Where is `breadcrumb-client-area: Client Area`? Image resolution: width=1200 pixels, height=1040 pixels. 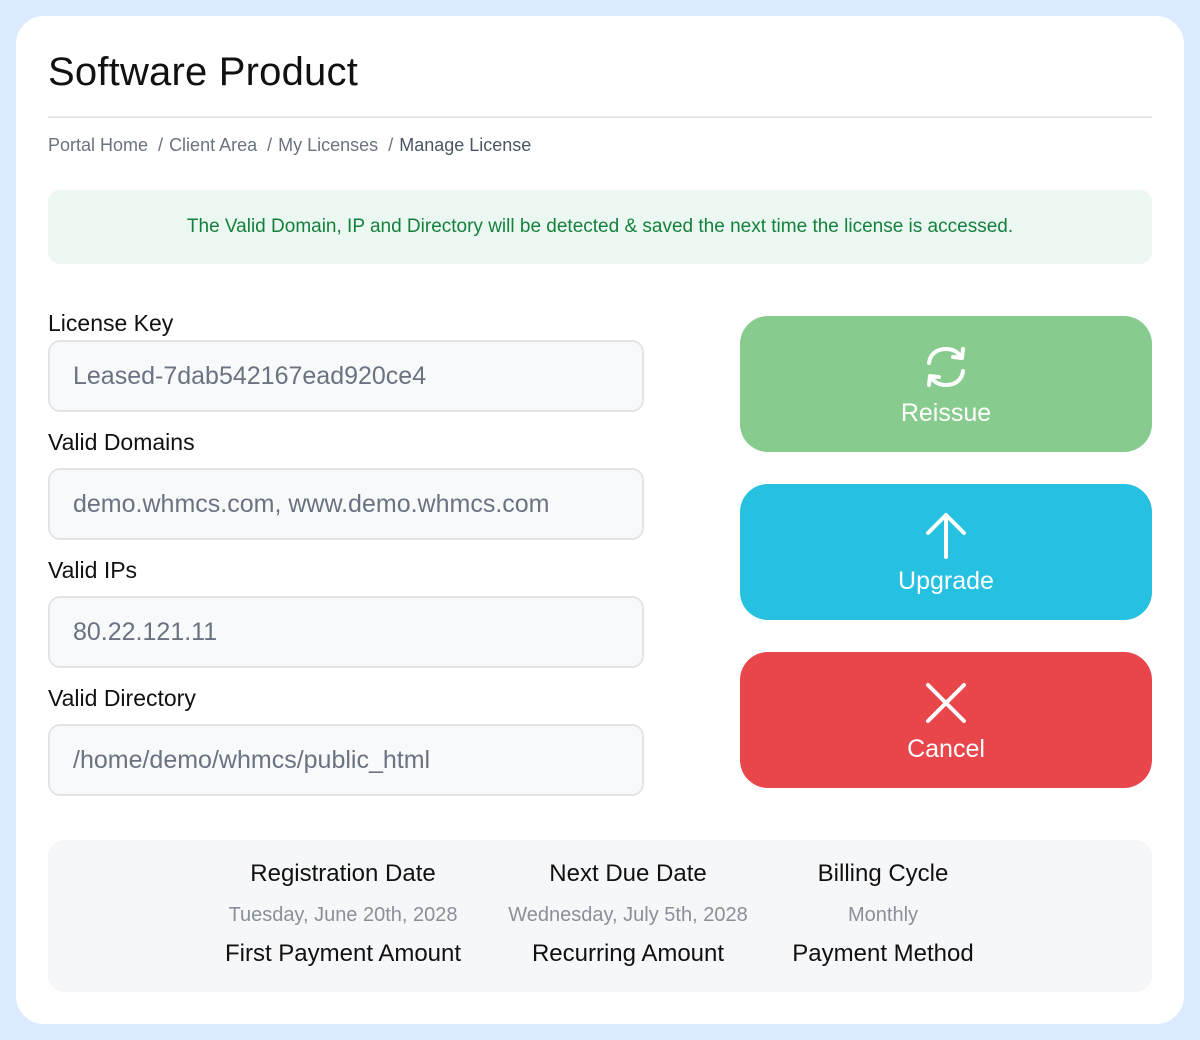 breadcrumb-client-area: Client Area is located at coordinates (213, 145).